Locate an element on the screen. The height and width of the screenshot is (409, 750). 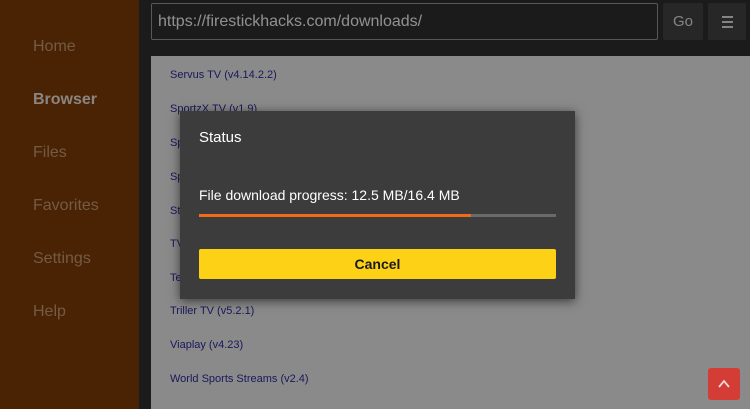
progress-bar is located at coordinates (377, 215).